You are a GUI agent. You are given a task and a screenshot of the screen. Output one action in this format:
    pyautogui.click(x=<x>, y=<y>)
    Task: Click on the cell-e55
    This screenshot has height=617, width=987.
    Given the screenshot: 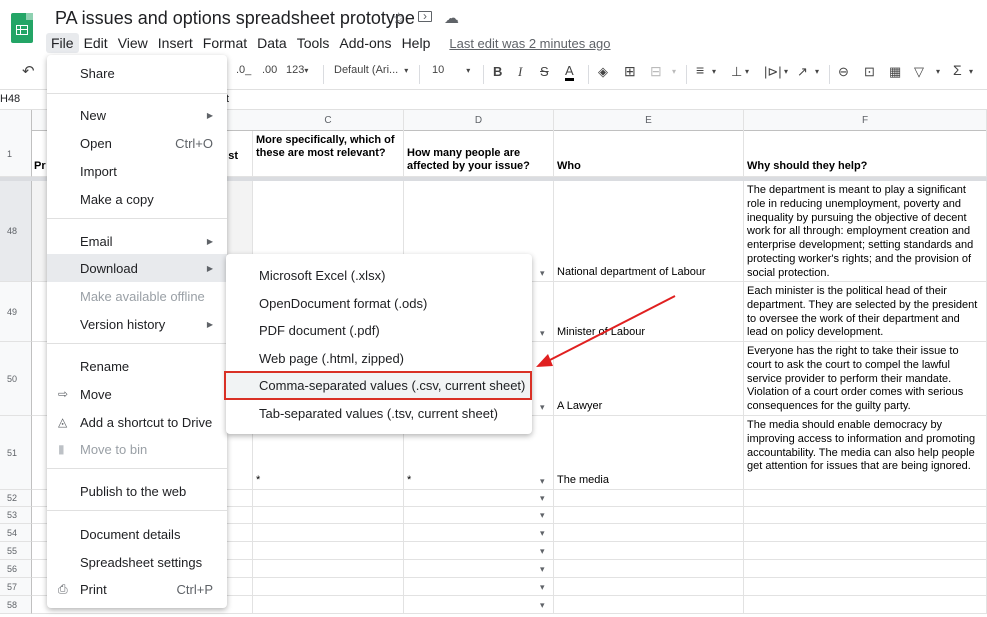 What is the action you would take?
    pyautogui.click(x=649, y=551)
    